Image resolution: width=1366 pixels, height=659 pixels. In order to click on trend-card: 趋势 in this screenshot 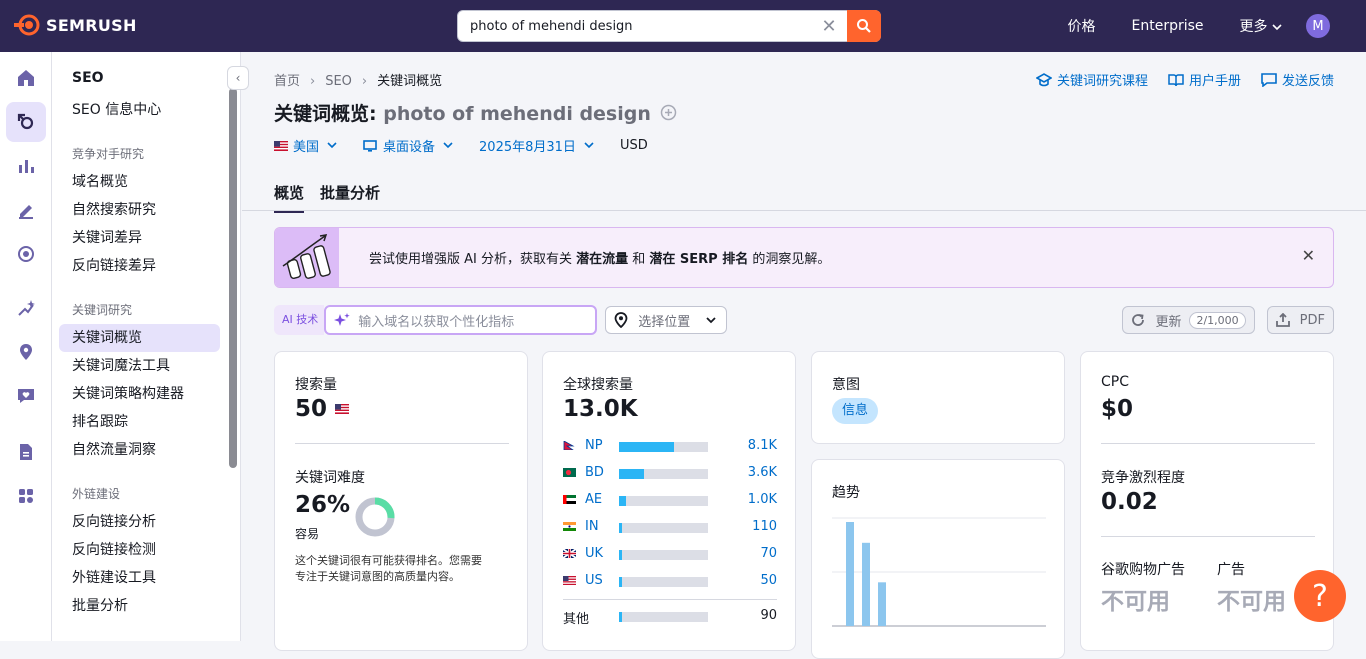, I will do `click(938, 559)`.